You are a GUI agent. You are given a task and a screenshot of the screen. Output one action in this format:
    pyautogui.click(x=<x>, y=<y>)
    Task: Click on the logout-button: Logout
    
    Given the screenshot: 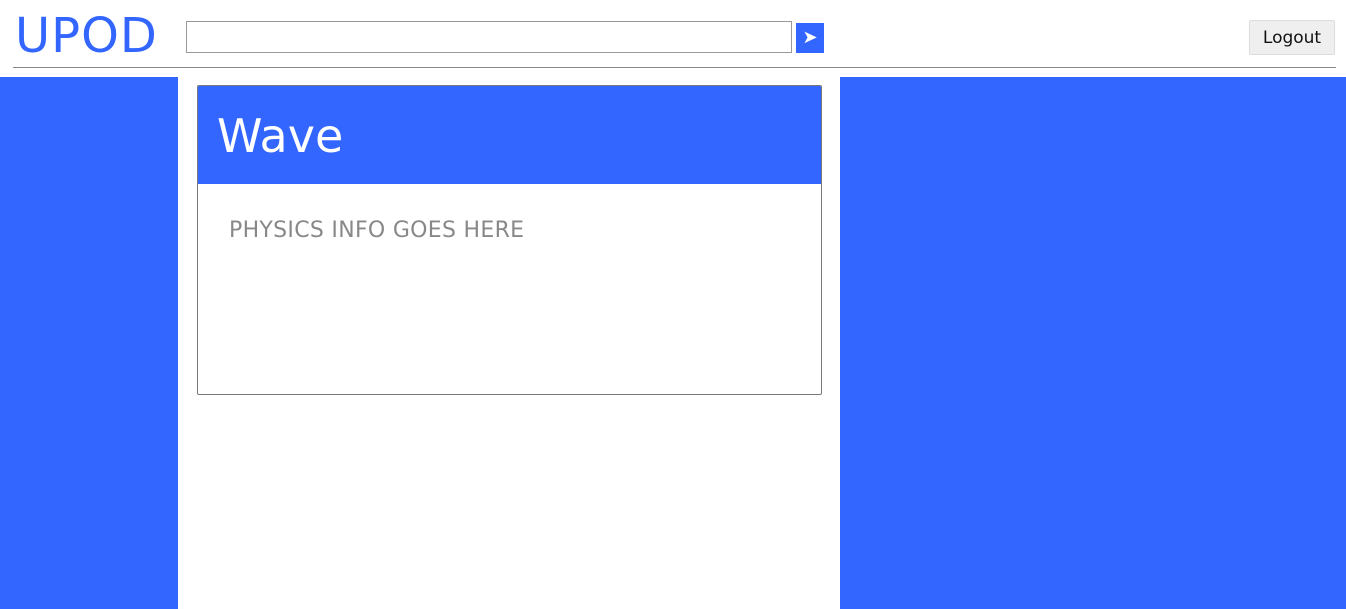 What is the action you would take?
    pyautogui.click(x=1292, y=37)
    